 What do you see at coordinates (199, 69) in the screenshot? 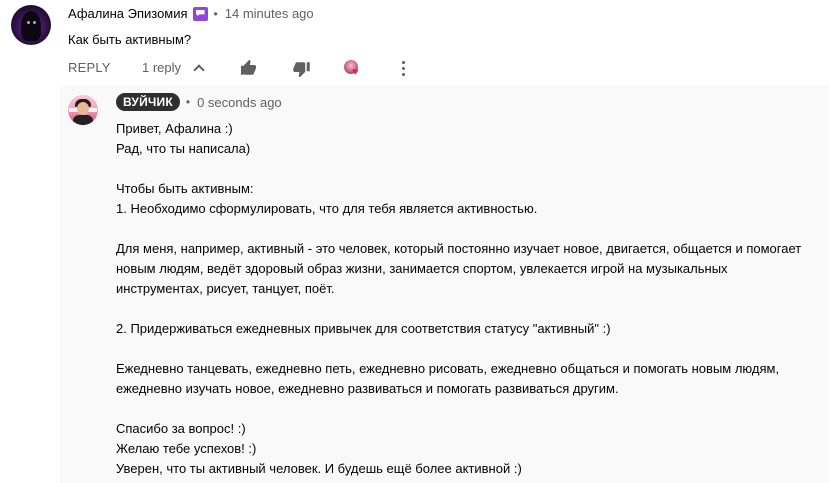
I see `chevron-up-icon` at bounding box center [199, 69].